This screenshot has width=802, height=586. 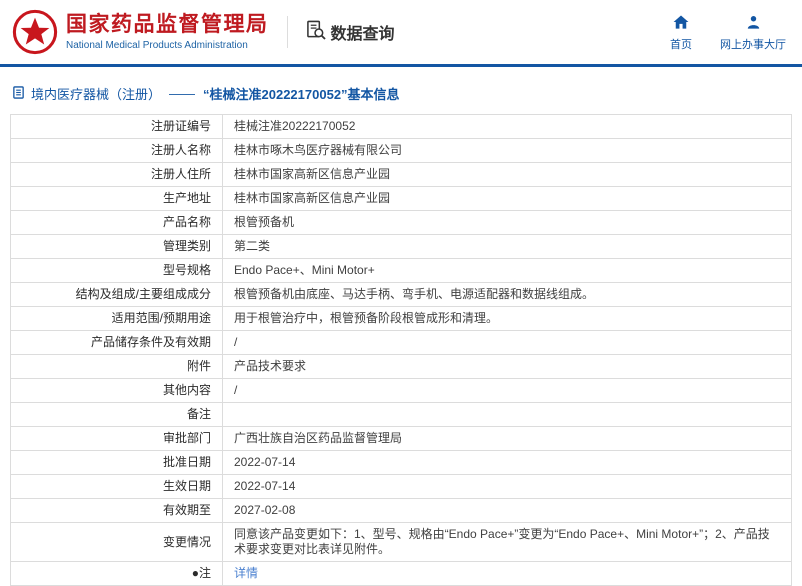 What do you see at coordinates (301, 94) in the screenshot?
I see `page-title: “桂械注准20222170052”基本信息` at bounding box center [301, 94].